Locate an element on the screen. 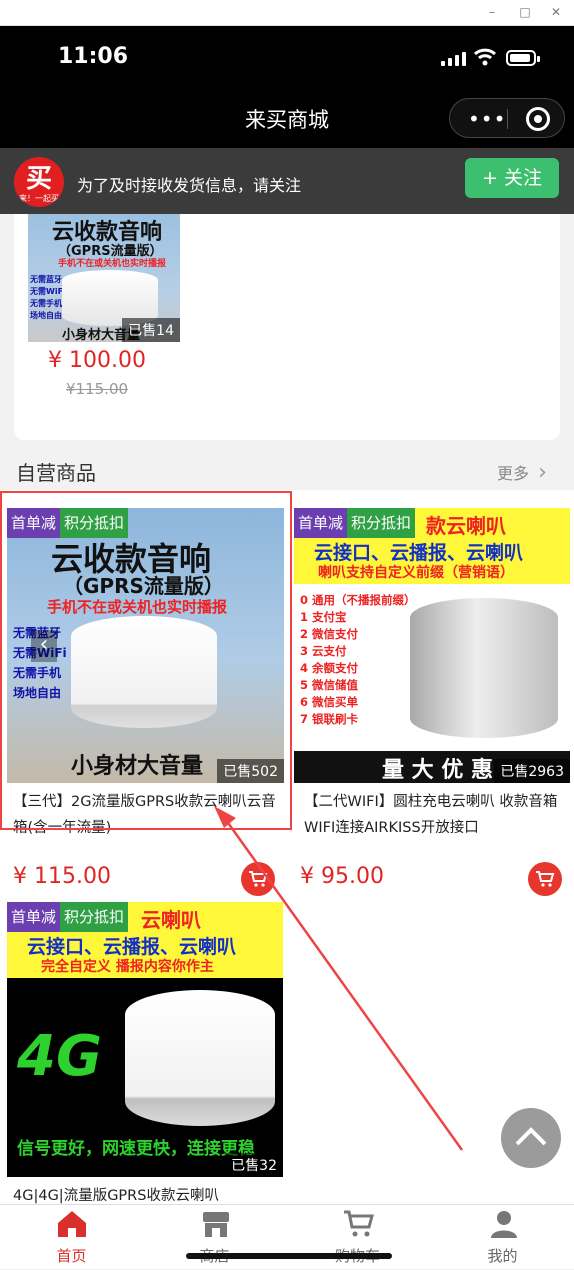 The width and height of the screenshot is (574, 1270). cart-icon is located at coordinates (359, 1223).